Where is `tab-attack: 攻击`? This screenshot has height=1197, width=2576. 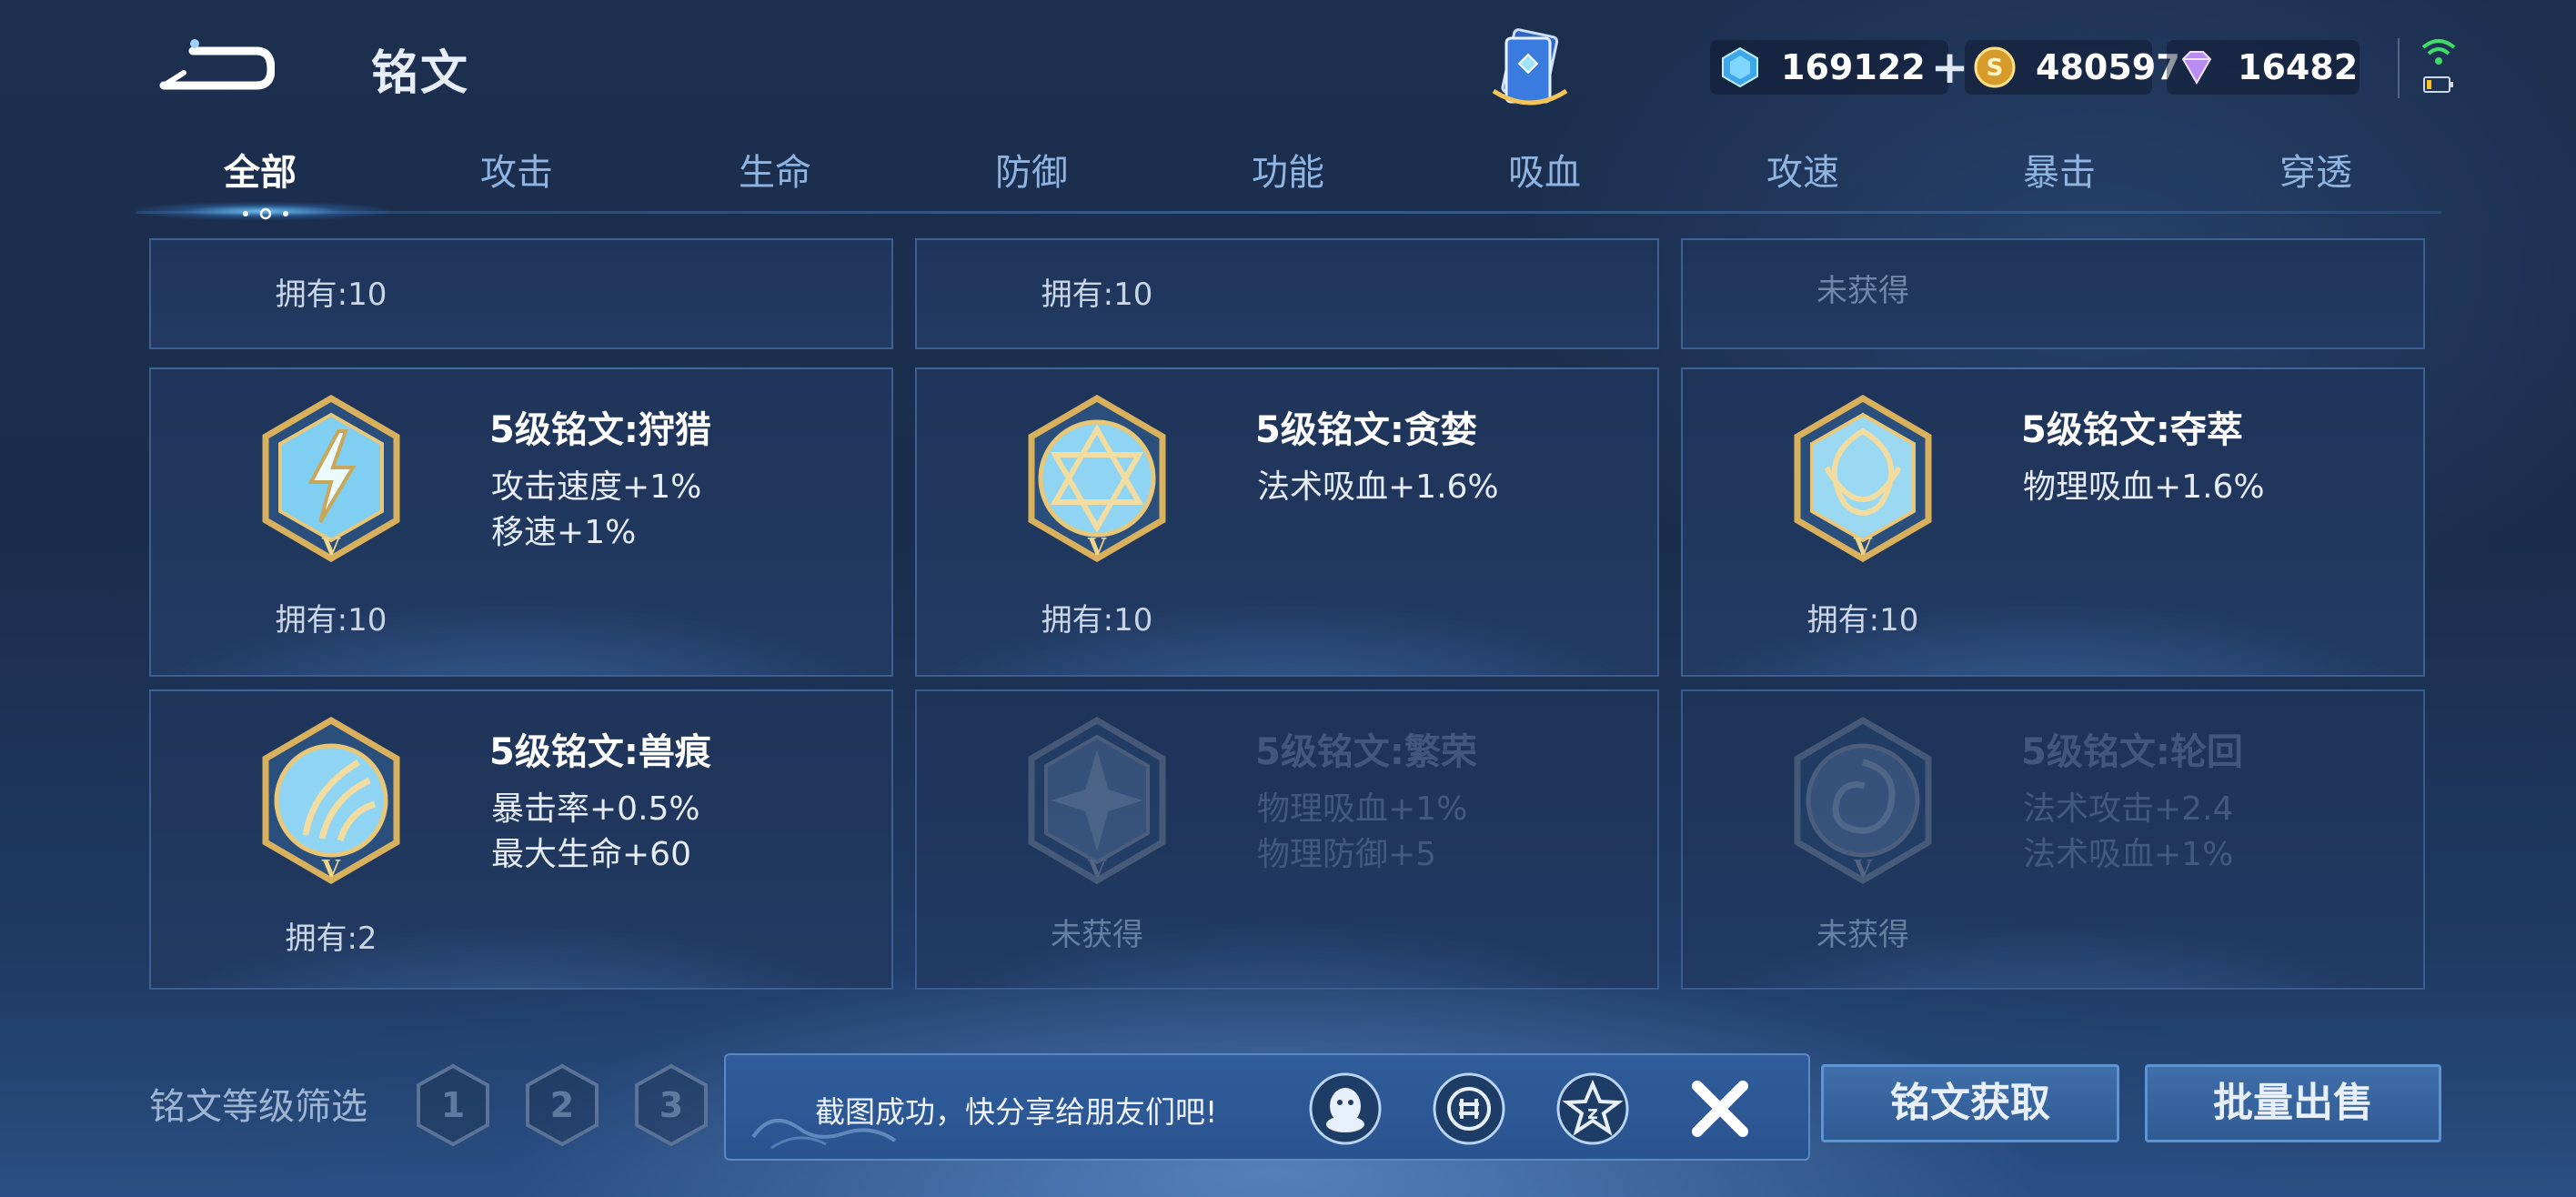
tab-attack: 攻击 is located at coordinates (517, 172).